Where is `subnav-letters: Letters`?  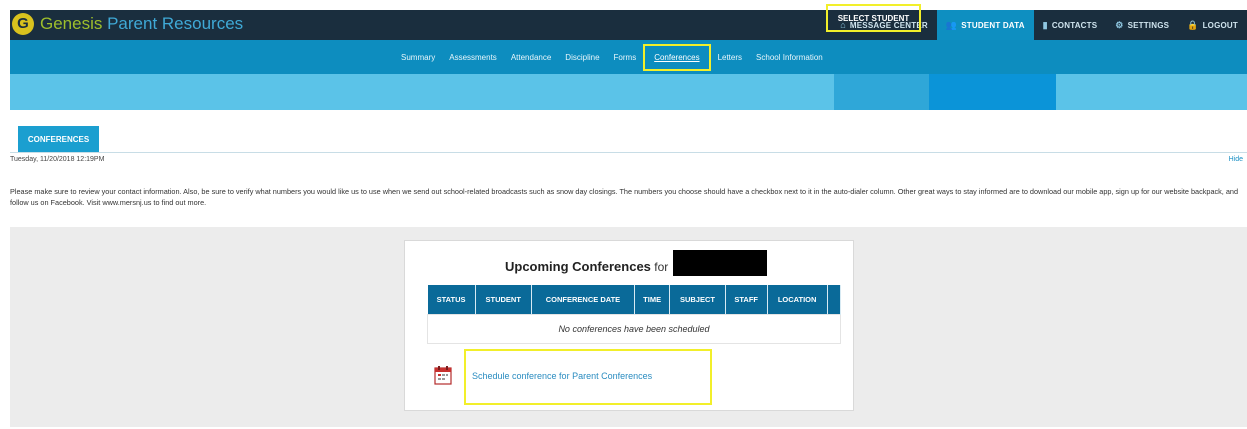 subnav-letters: Letters is located at coordinates (730, 57).